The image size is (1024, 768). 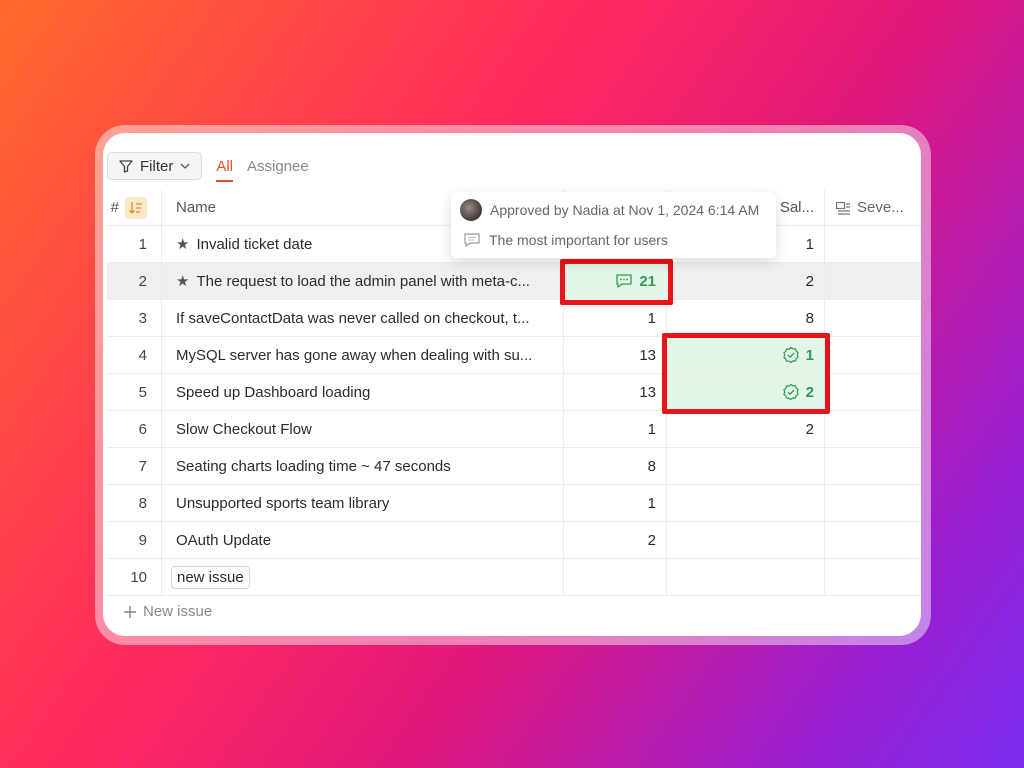 What do you see at coordinates (244, 429) in the screenshot?
I see `row-name: Slow Checkout Flow` at bounding box center [244, 429].